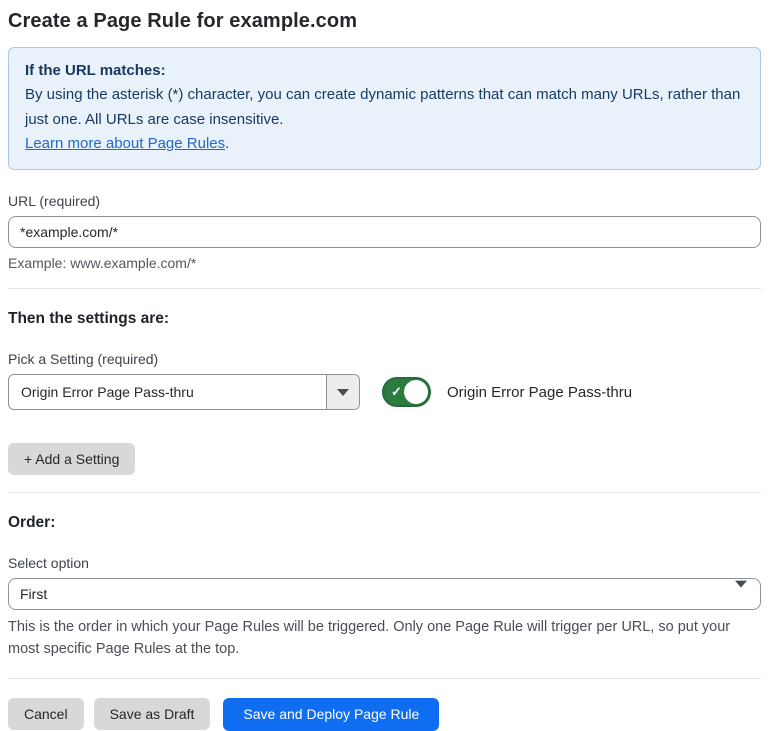 Image resolution: width=770 pixels, height=731 pixels. I want to click on cancel-button: Cancel, so click(46, 714).